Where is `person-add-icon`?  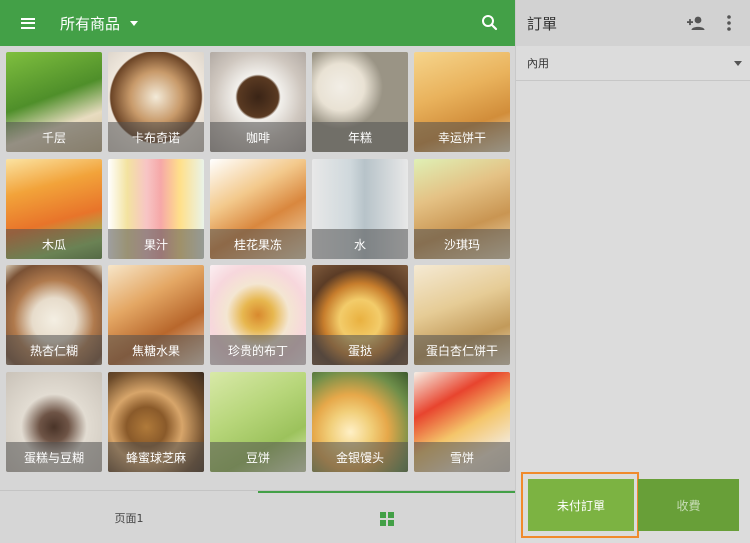 person-add-icon is located at coordinates (696, 23).